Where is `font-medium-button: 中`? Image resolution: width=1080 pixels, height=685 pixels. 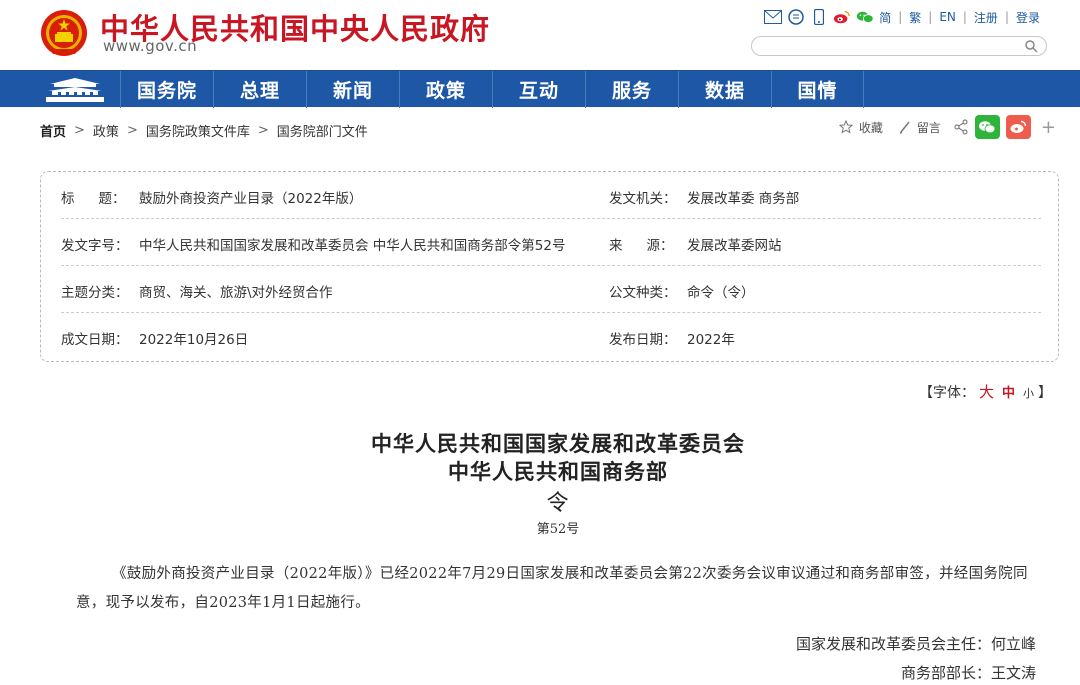
font-medium-button: 中 is located at coordinates (1008, 393).